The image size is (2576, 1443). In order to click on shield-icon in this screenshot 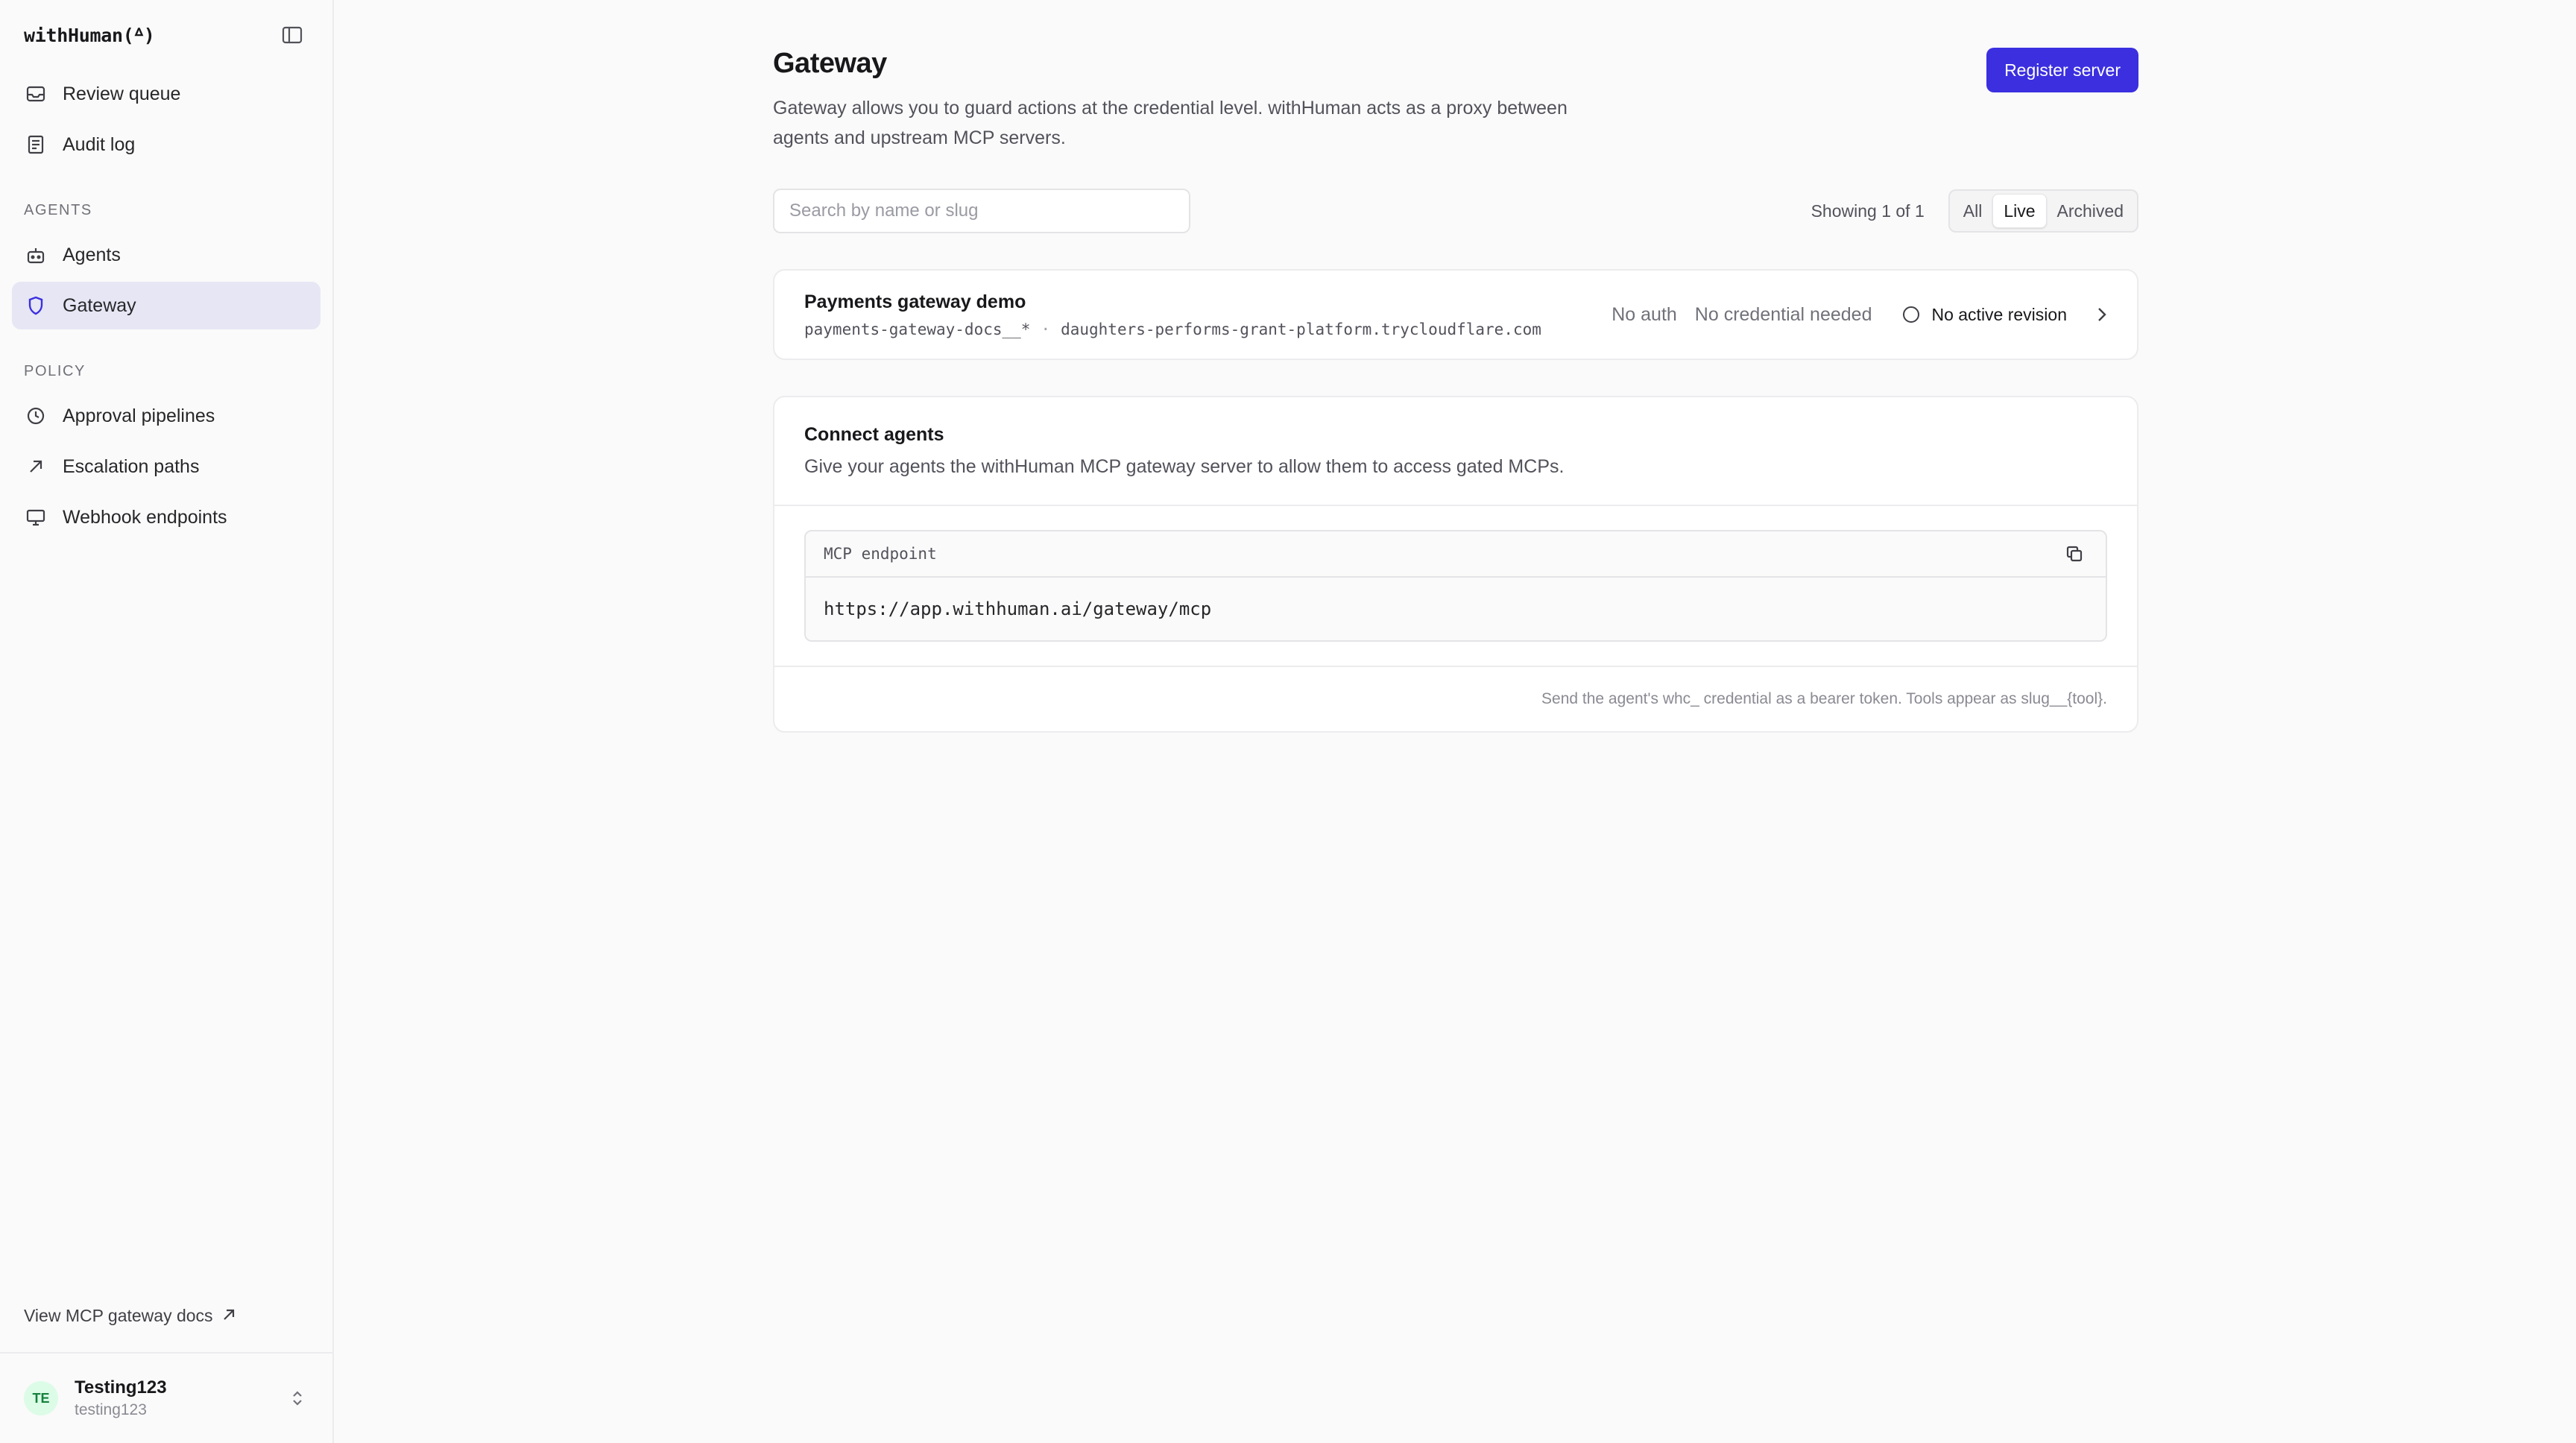, I will do `click(35, 305)`.